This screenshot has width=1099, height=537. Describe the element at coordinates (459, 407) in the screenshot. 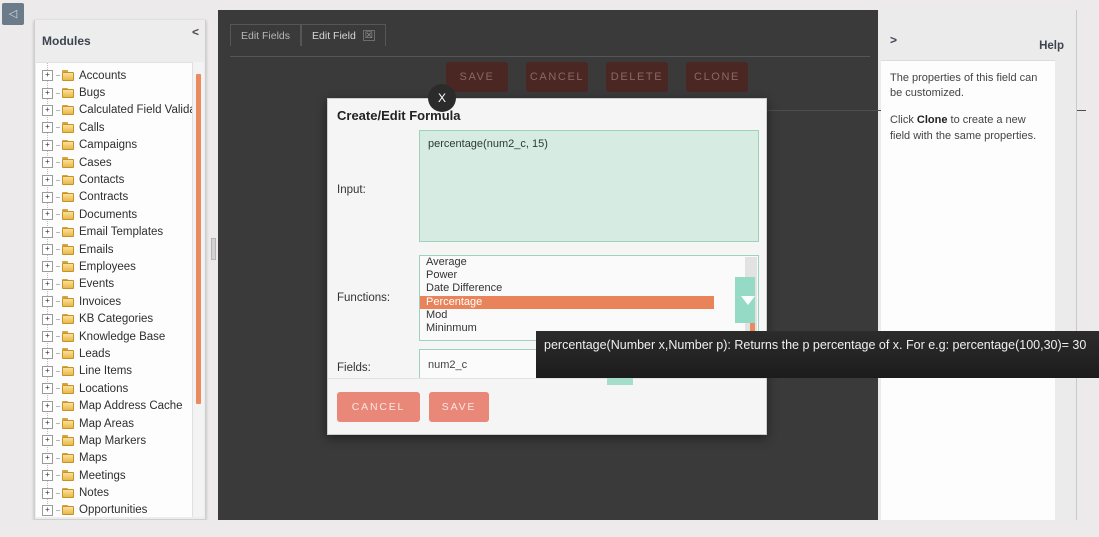

I see `modal-save-button: SAVE` at that location.